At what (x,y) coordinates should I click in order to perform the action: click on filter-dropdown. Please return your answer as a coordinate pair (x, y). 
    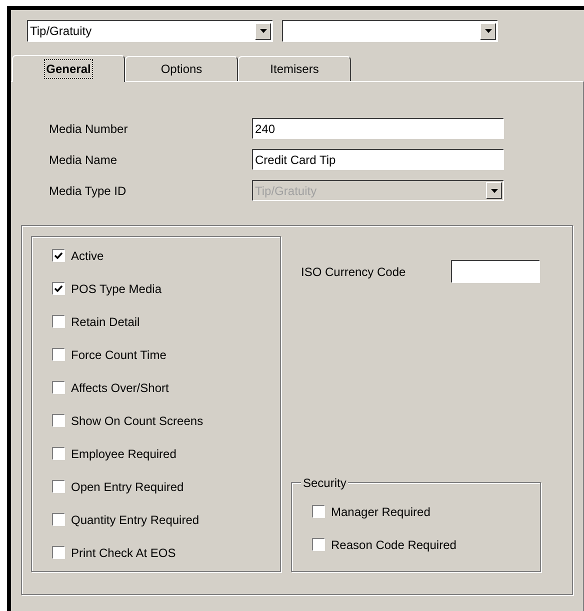
    Looking at the image, I should click on (390, 31).